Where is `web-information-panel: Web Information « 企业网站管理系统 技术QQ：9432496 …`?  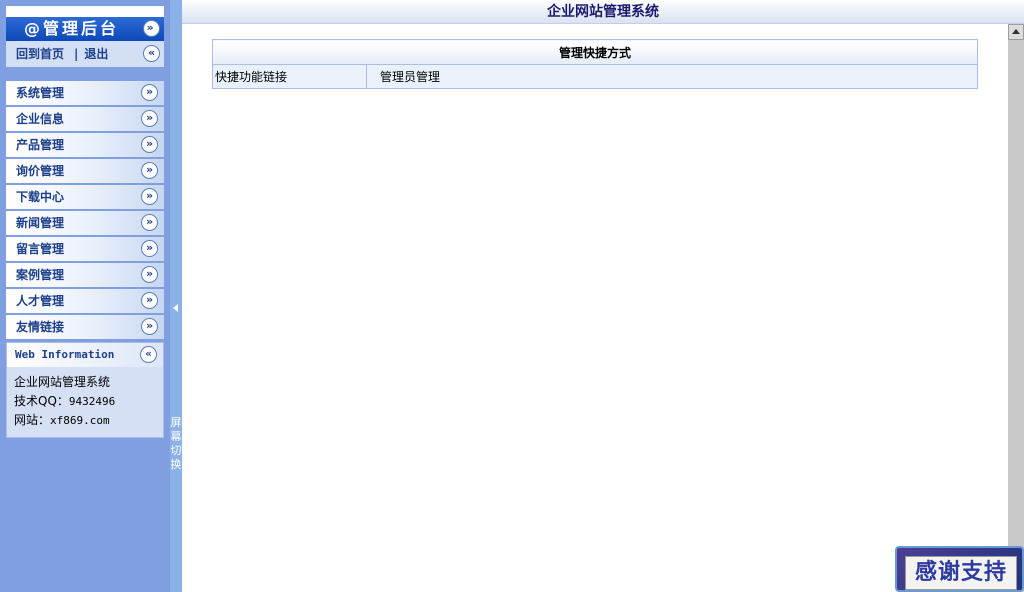 web-information-panel: Web Information « 企业网站管理系统 技术QQ：9432496 … is located at coordinates (85, 390).